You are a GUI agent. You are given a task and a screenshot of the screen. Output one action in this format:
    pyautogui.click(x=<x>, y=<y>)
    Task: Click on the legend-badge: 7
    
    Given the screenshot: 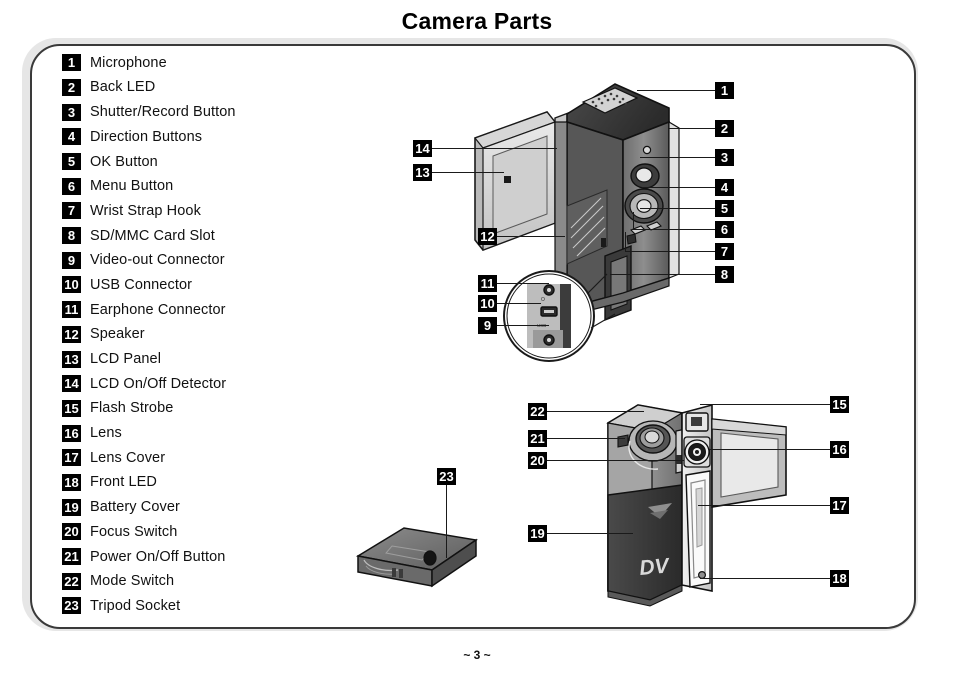 What is the action you would take?
    pyautogui.click(x=71, y=211)
    